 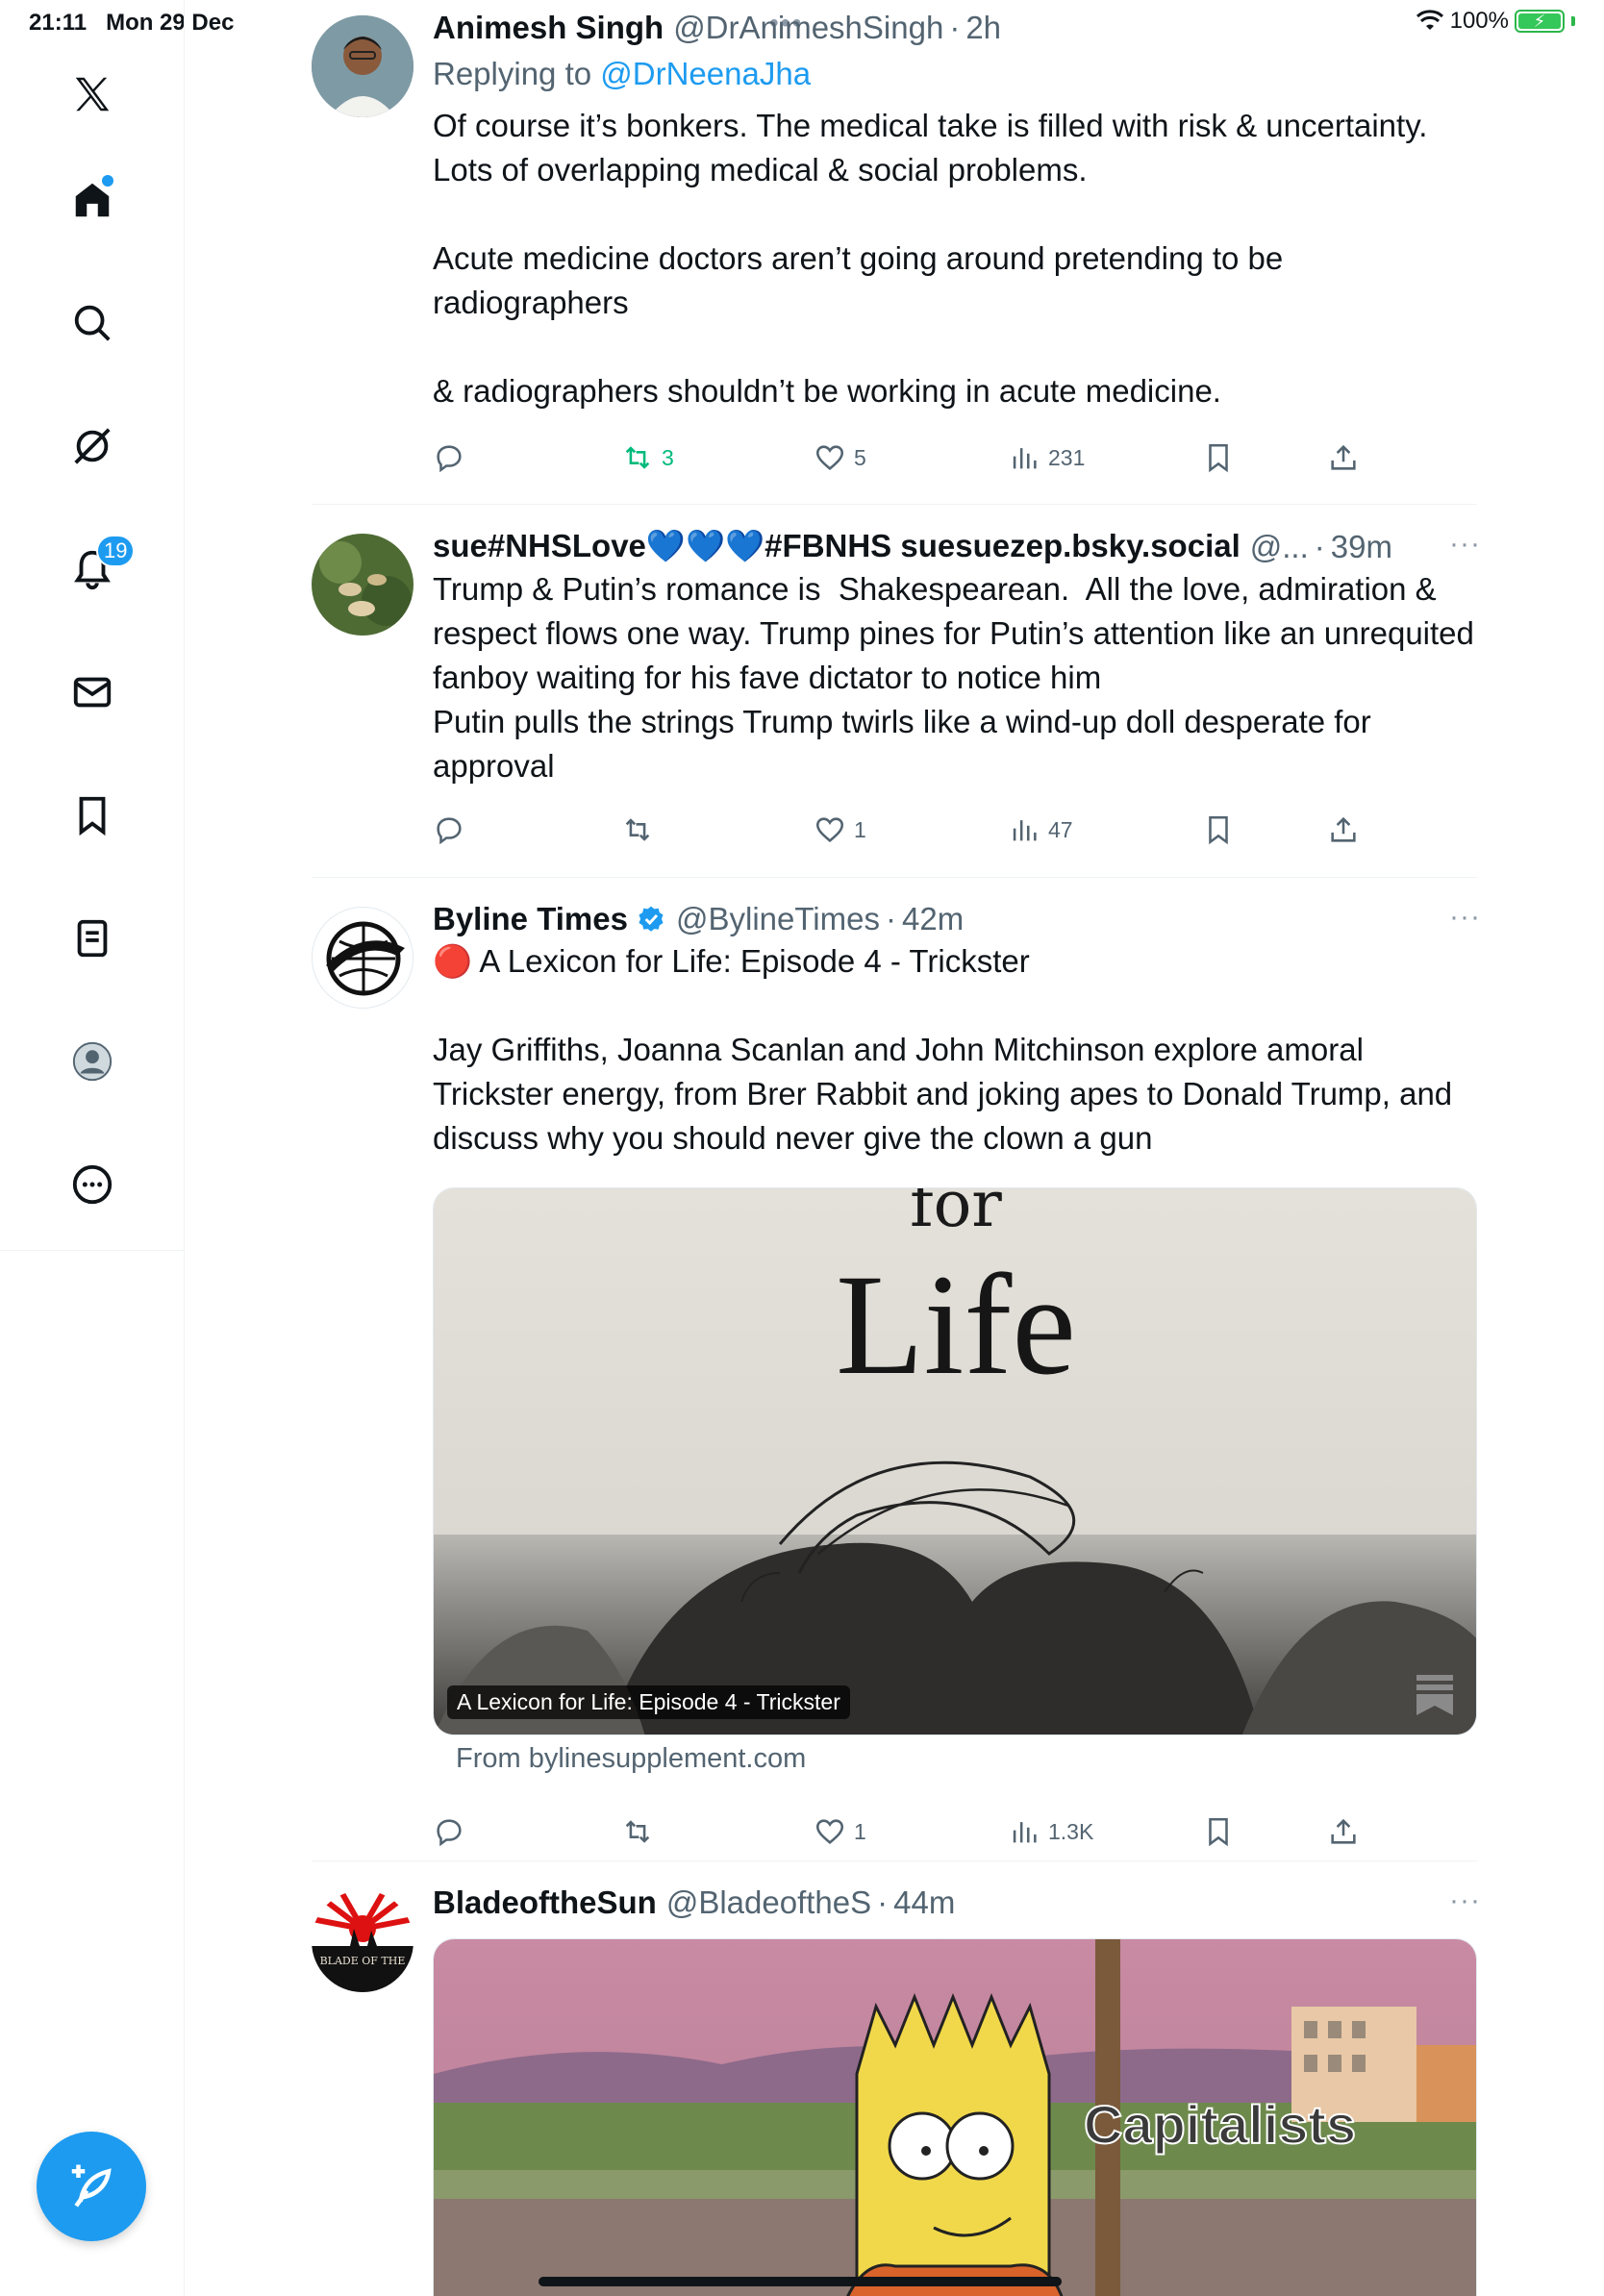 I want to click on sidebar: 19, so click(x=92, y=1148).